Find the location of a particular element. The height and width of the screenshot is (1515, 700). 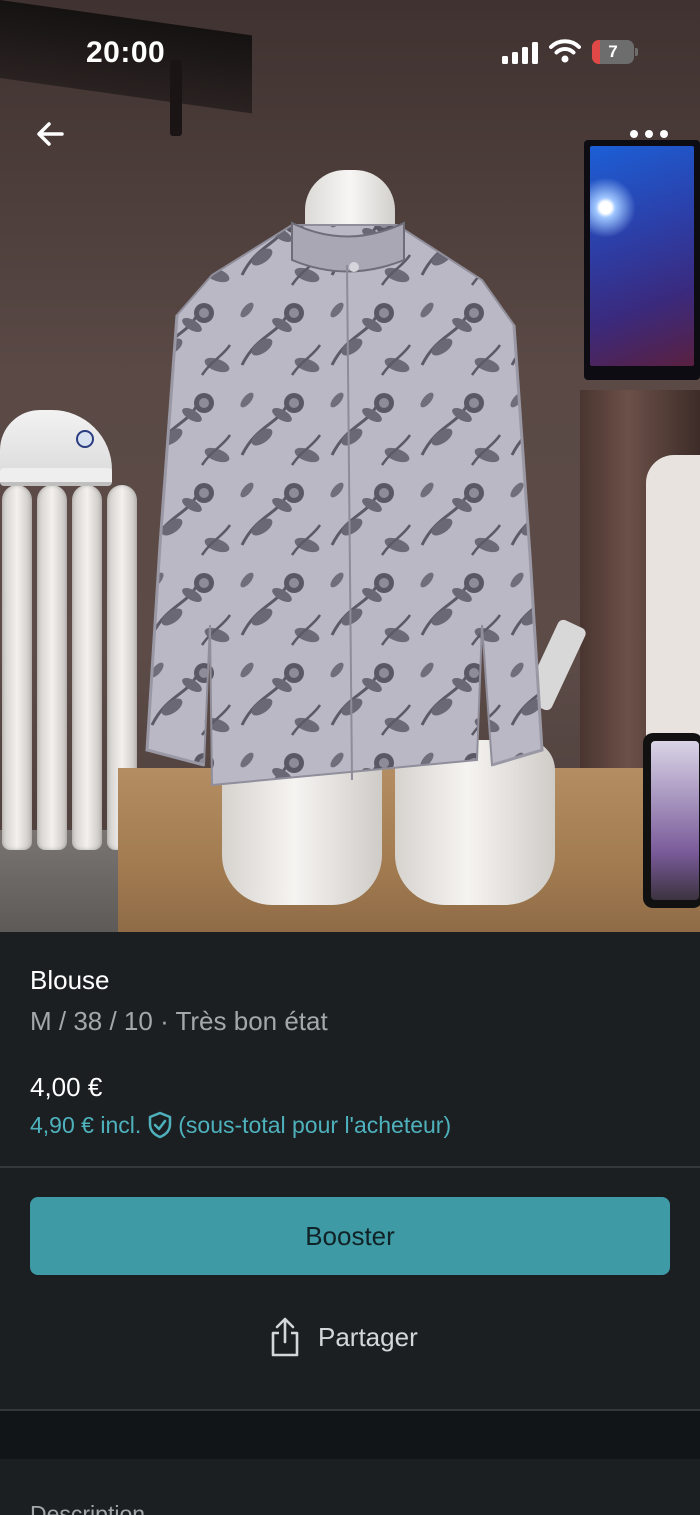

share-label: Partager is located at coordinates (368, 1336).